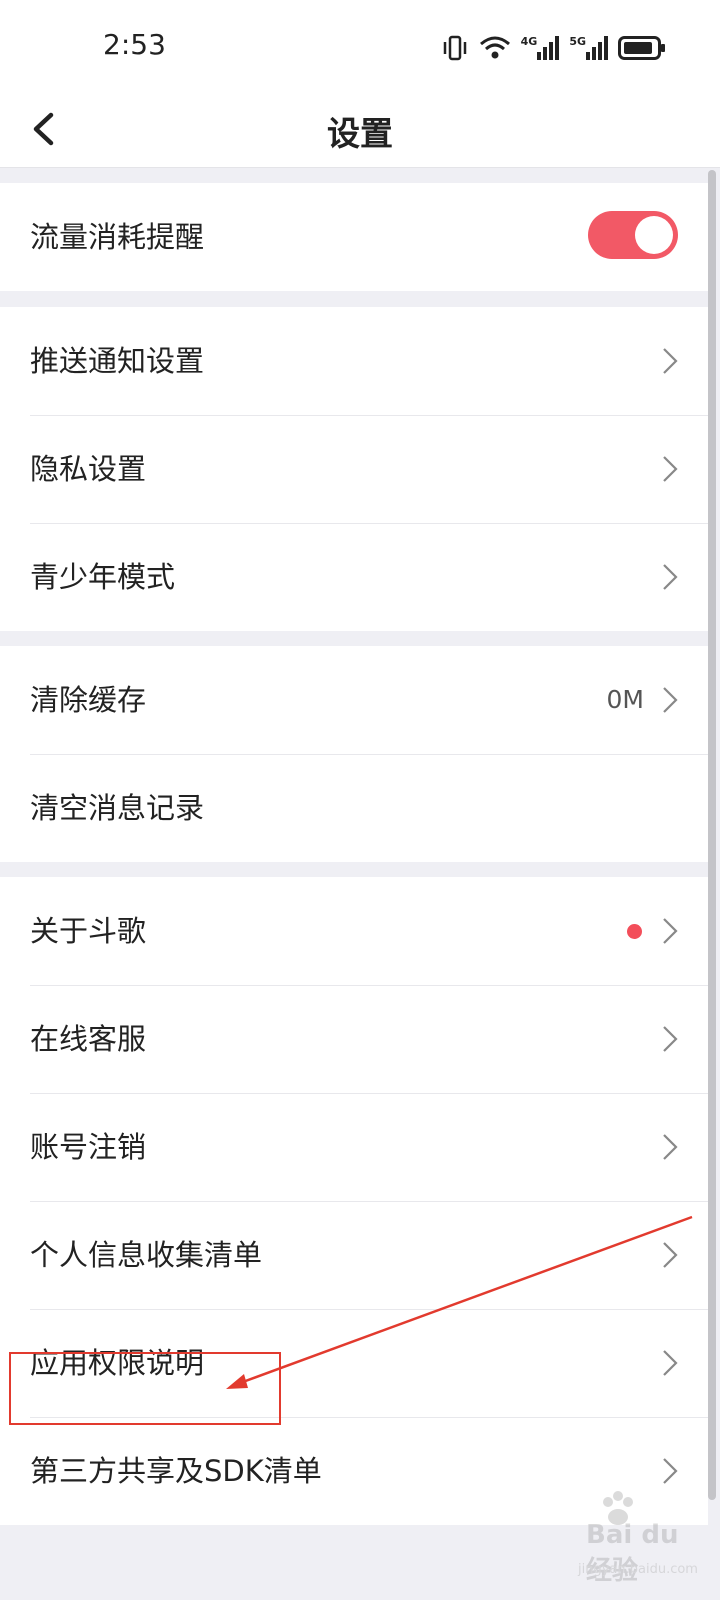 The width and height of the screenshot is (720, 1600). Describe the element at coordinates (354, 808) in the screenshot. I see `list-item-clear-messages: 清空消息记录` at that location.